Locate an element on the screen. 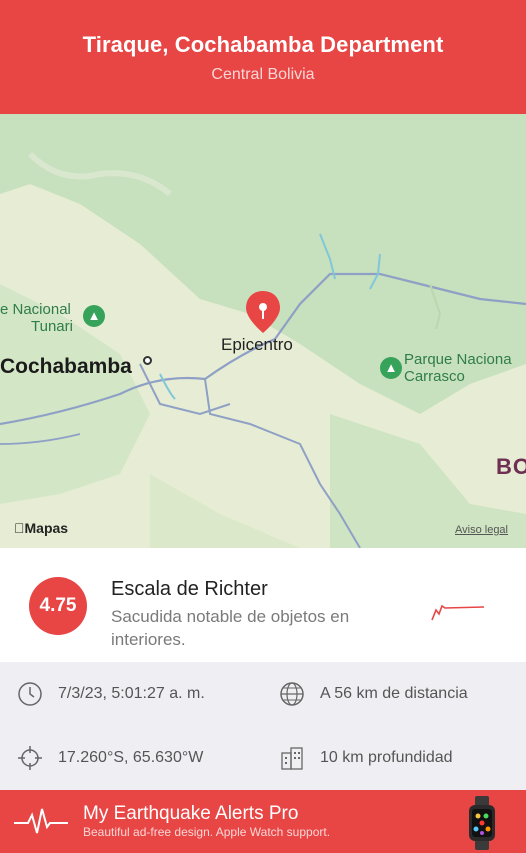  location-subtitle: Central Bolivia is located at coordinates (263, 74).